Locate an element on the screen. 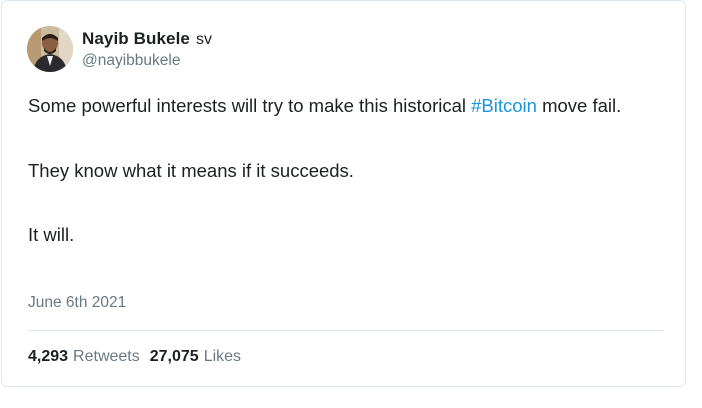 The width and height of the screenshot is (702, 408). tweet-paragraph-3: It will. is located at coordinates (51, 234).